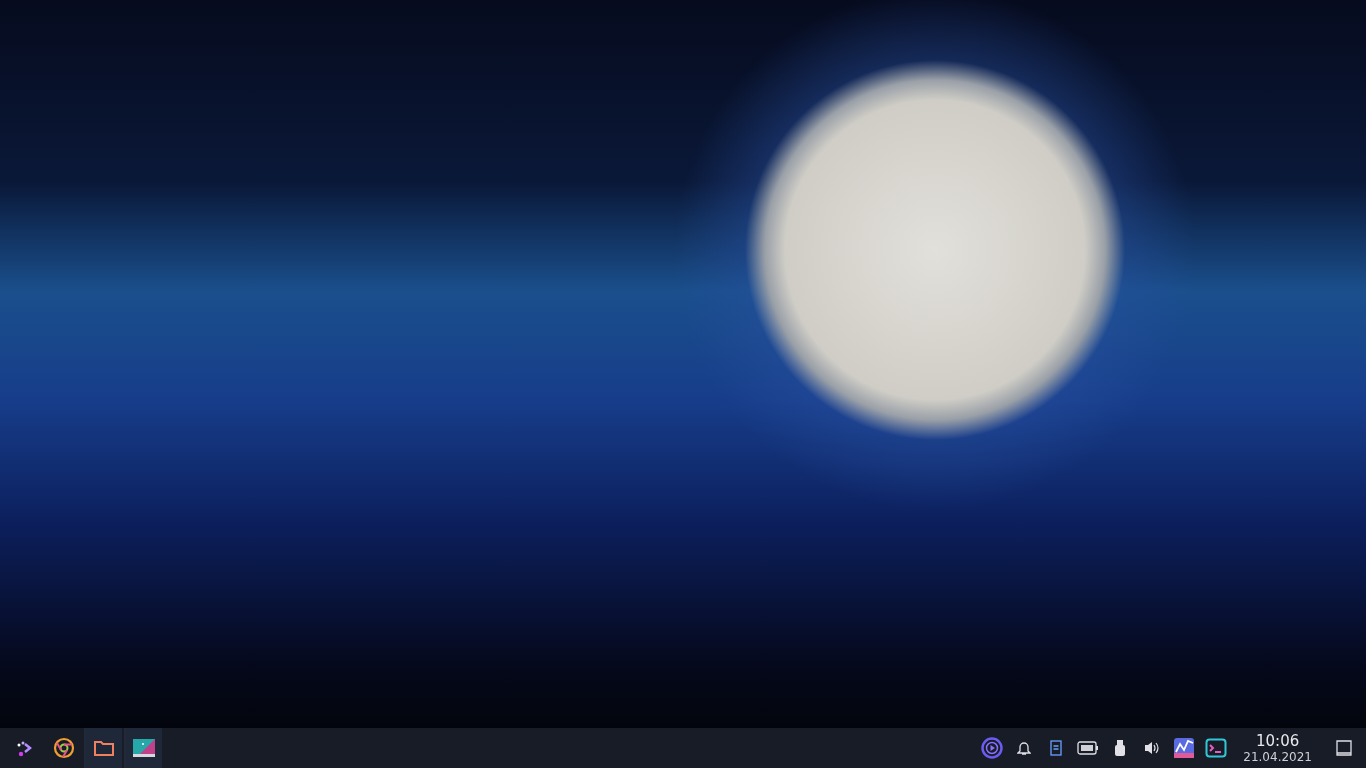 The width and height of the screenshot is (1366, 768). I want to click on folder-icon, so click(104, 748).